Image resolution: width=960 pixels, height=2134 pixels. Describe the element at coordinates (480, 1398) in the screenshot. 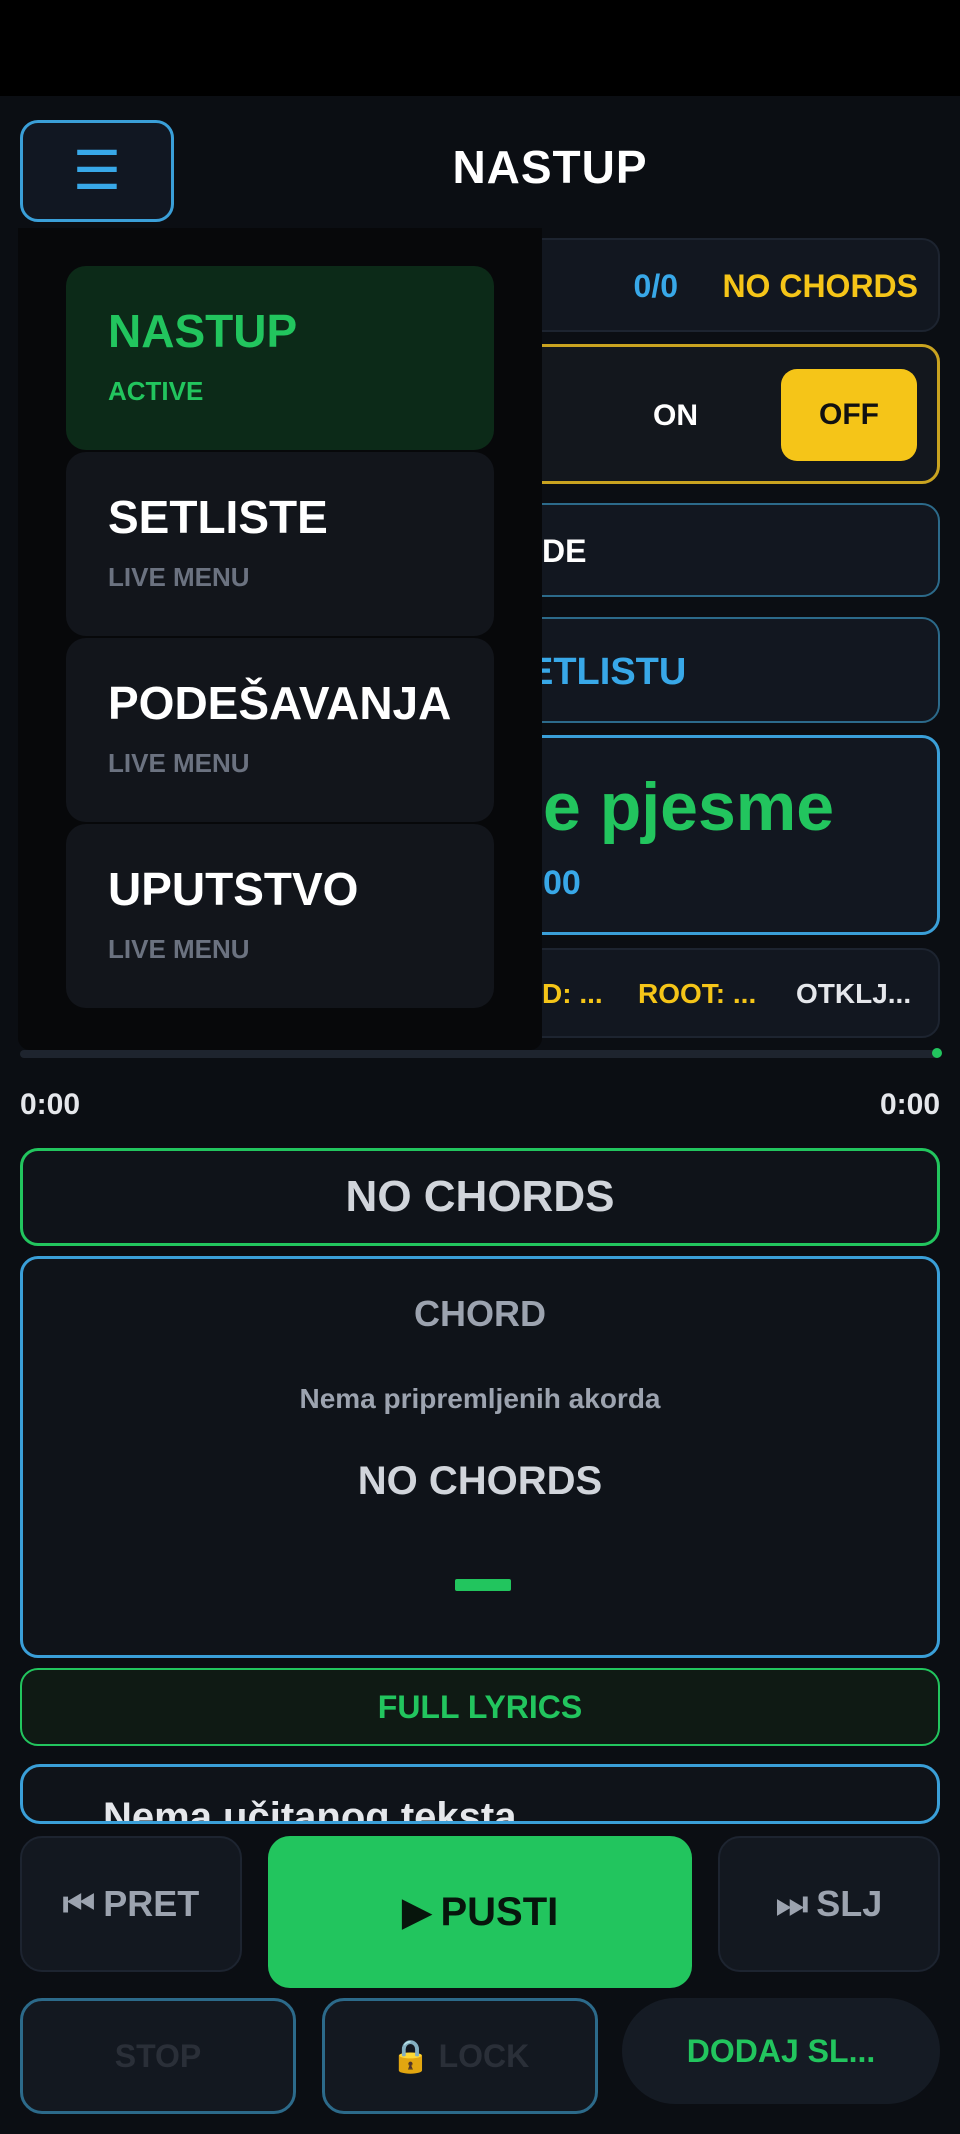

I see `chord-panel-message: Nema pripremljenih akorda` at that location.